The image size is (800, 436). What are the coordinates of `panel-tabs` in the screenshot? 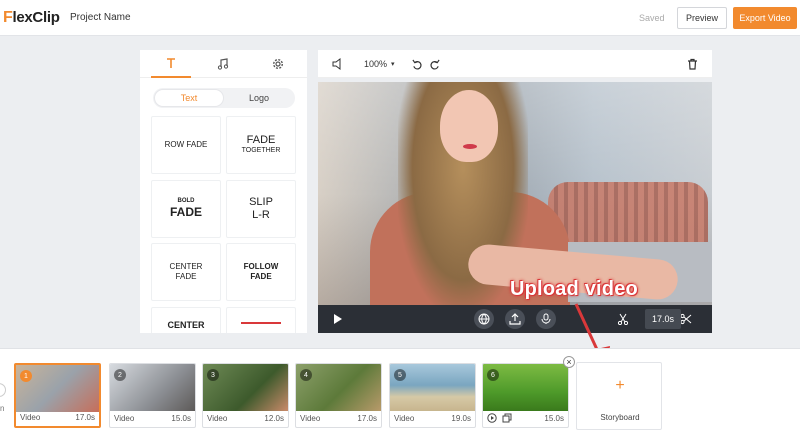 It's located at (223, 64).